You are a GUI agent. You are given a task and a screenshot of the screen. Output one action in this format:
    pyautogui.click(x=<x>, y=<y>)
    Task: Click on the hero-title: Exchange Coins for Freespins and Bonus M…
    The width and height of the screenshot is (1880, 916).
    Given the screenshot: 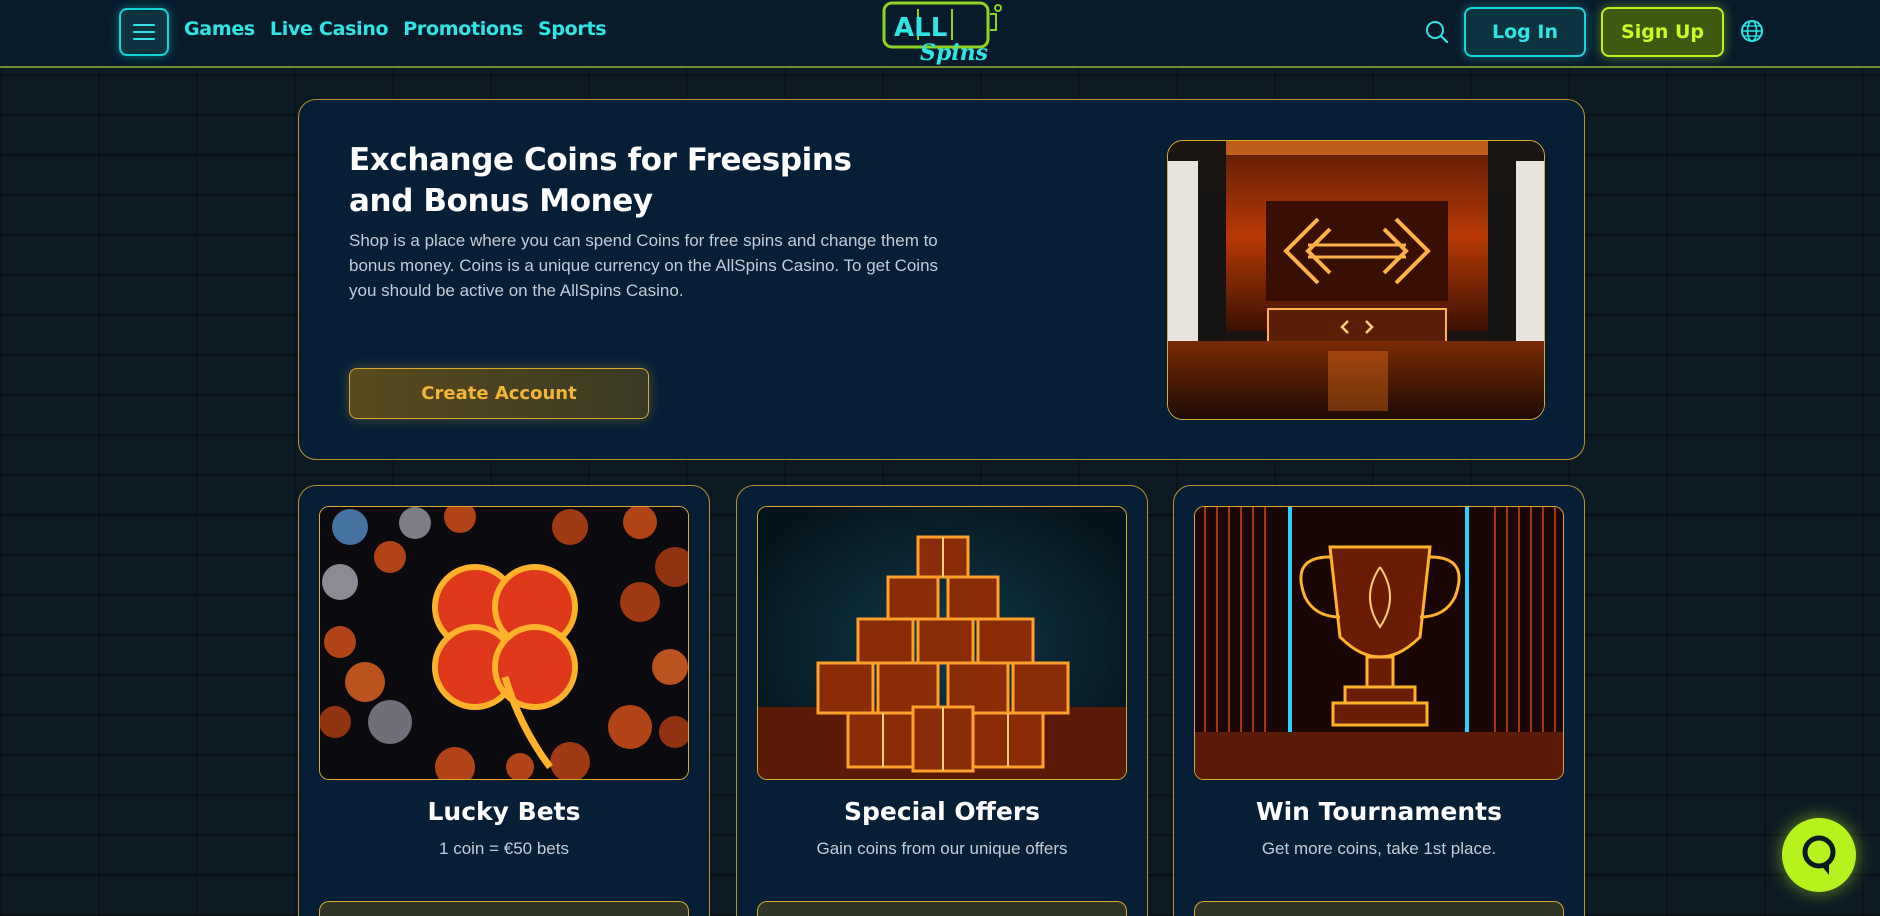 What is the action you would take?
    pyautogui.click(x=600, y=180)
    